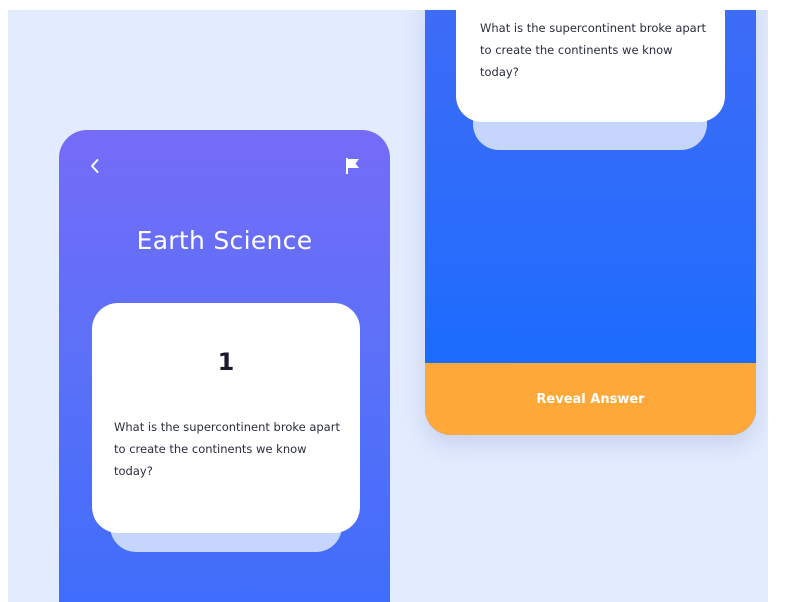 This screenshot has height=602, width=797. Describe the element at coordinates (95, 166) in the screenshot. I see `chevron-left-icon` at that location.